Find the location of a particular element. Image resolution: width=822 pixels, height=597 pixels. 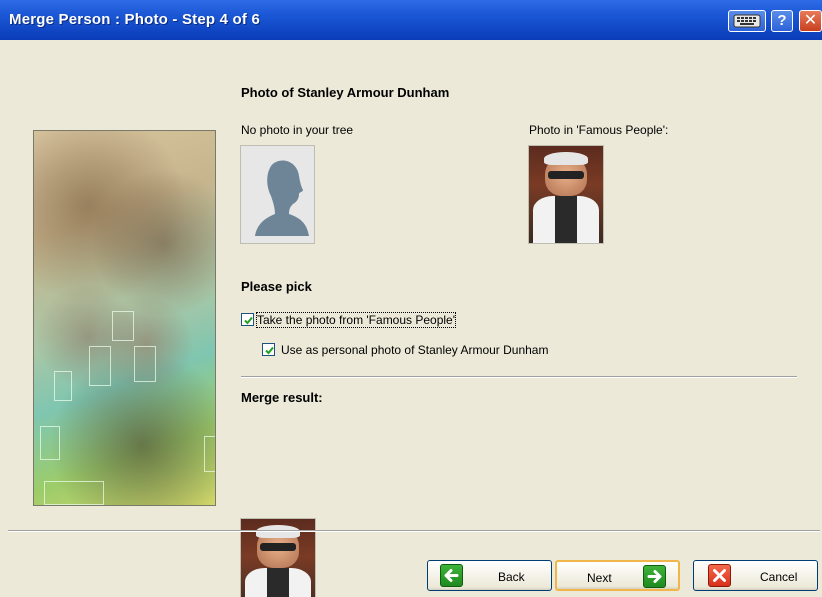

back-button: Back is located at coordinates (489, 575).